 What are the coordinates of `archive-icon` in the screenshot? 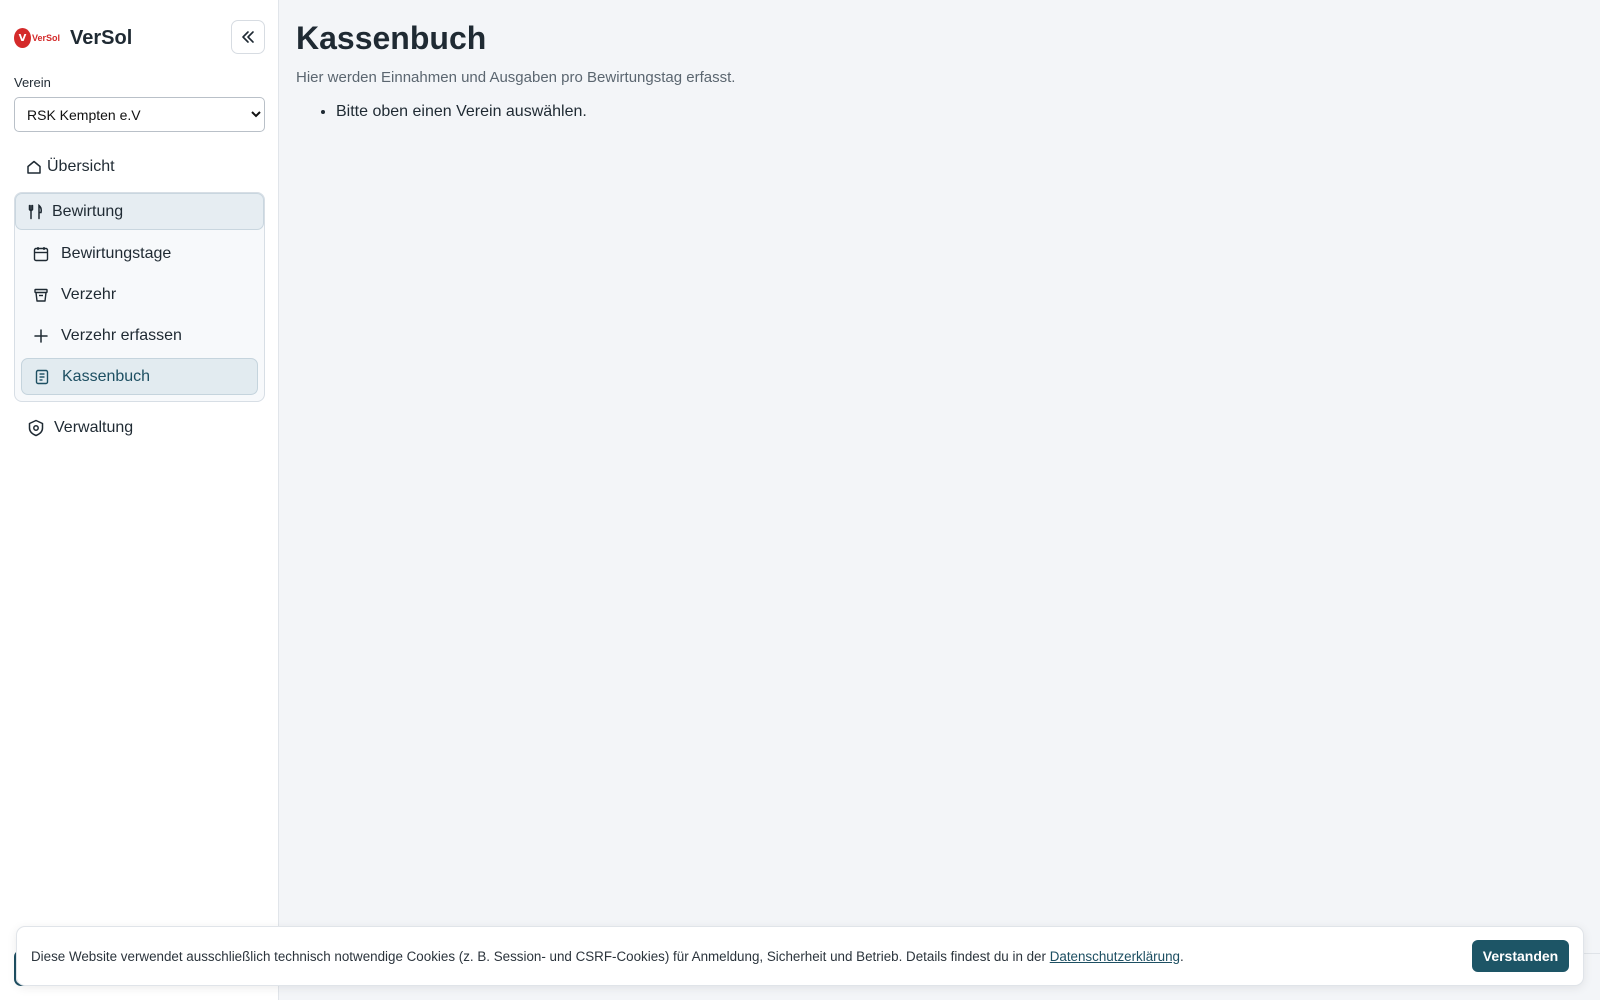 It's located at (41, 295).